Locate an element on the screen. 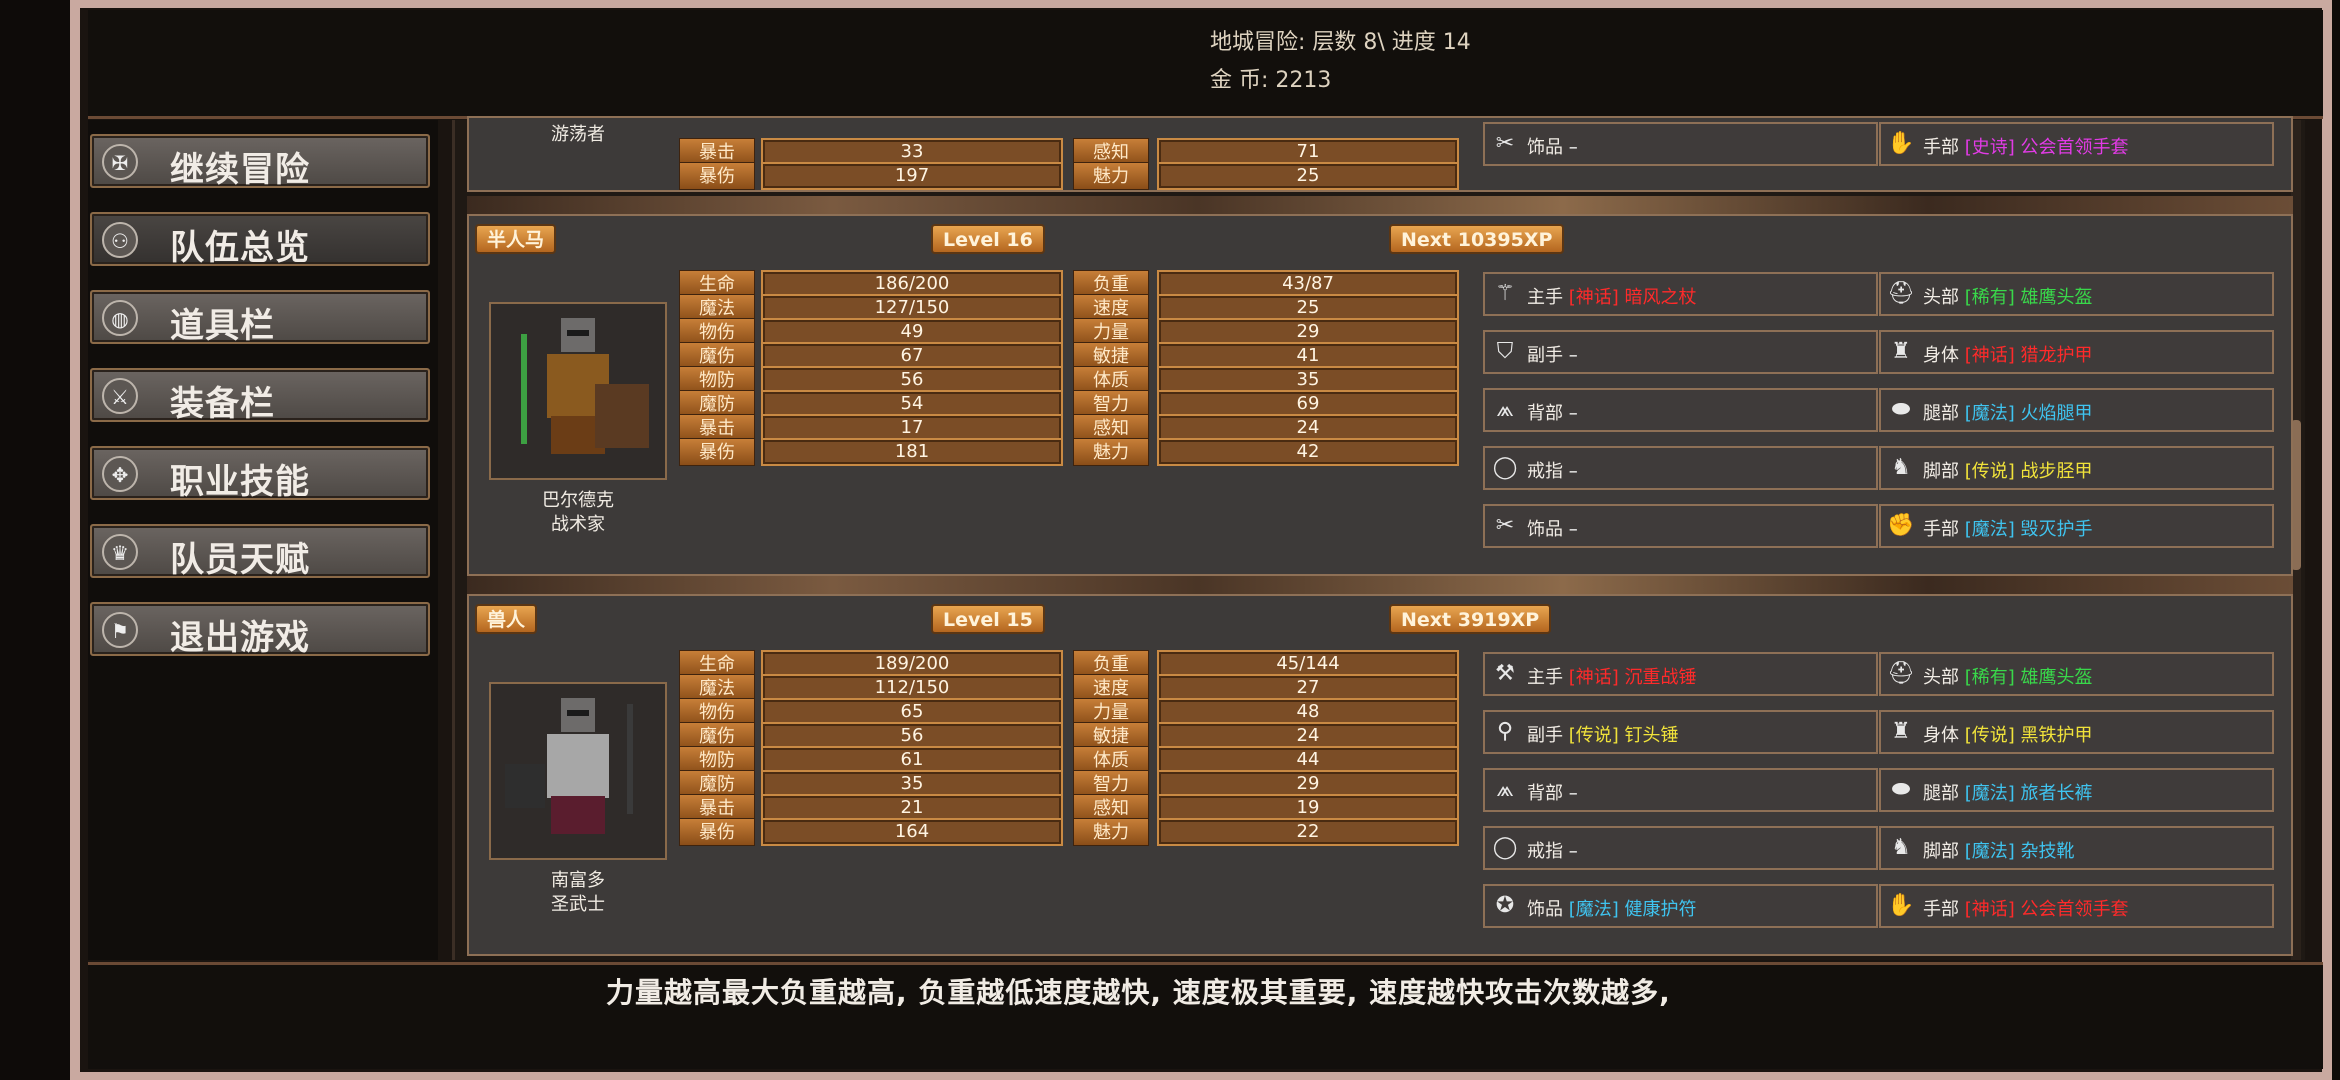  stat-value: 181 is located at coordinates (912, 452).